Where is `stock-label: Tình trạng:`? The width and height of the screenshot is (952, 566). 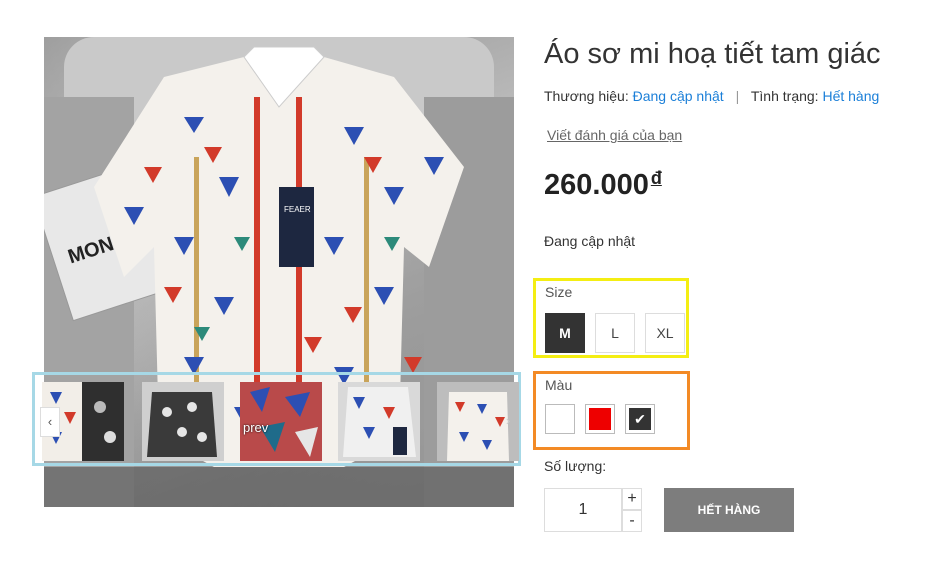
stock-label: Tình trạng: is located at coordinates (784, 96).